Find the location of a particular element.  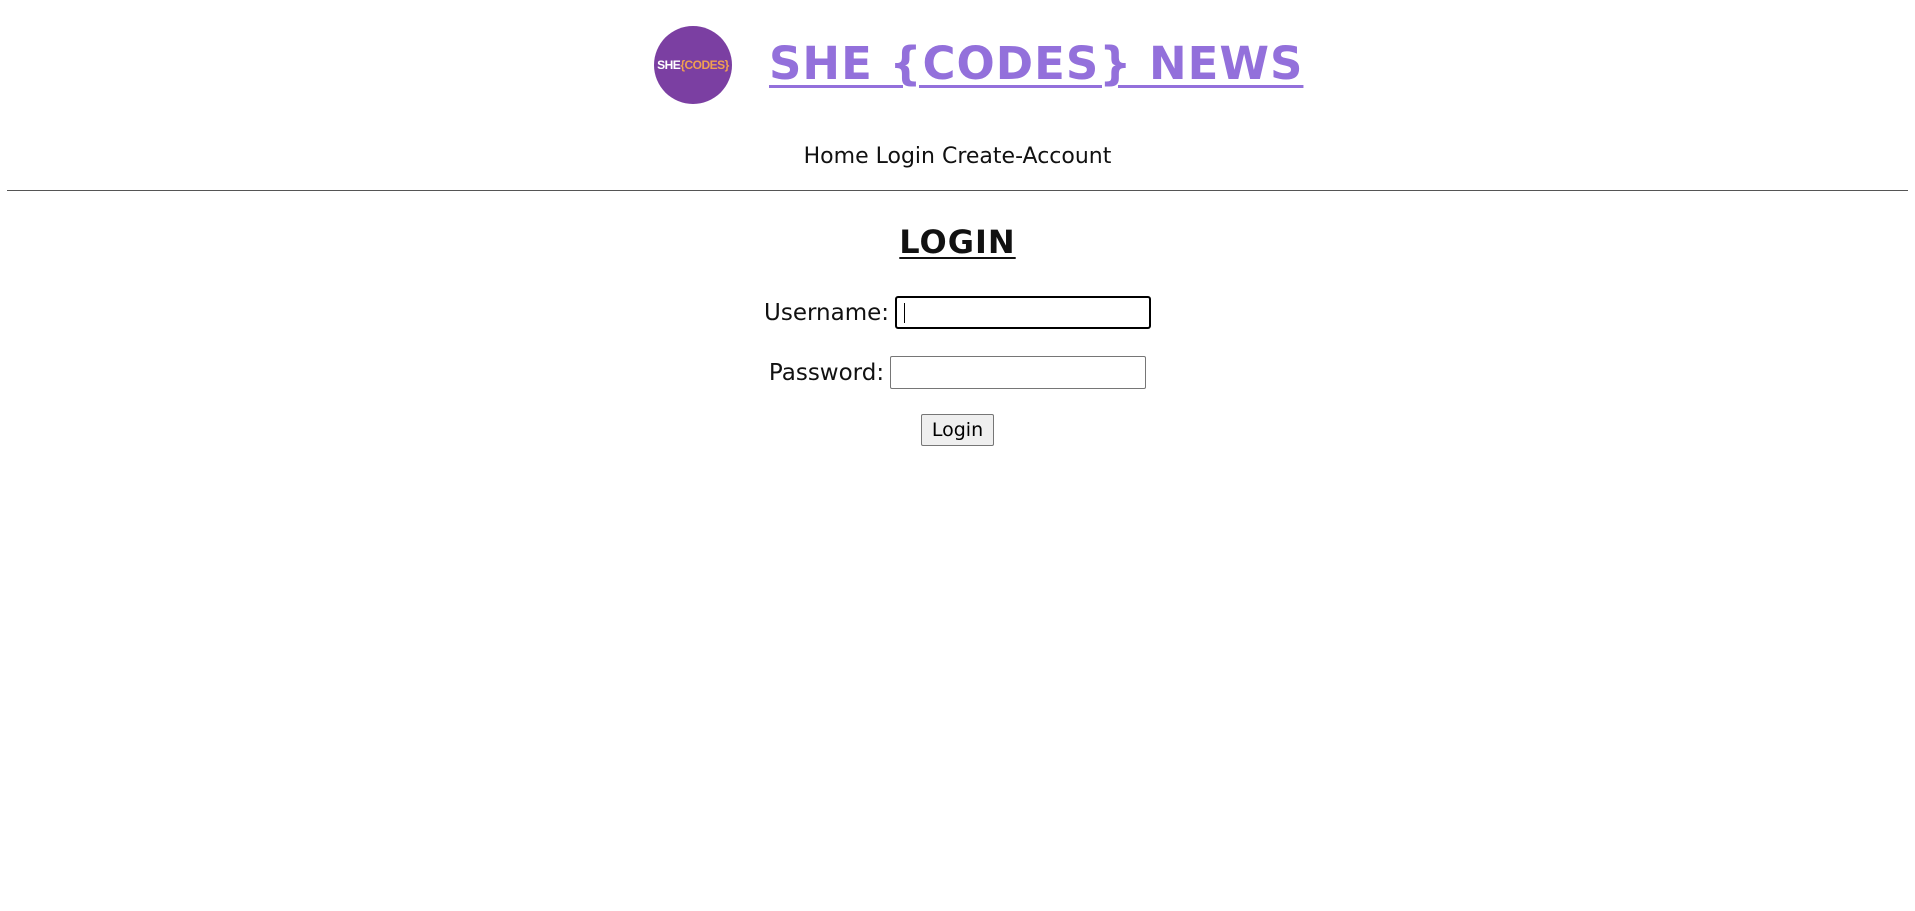

username-input is located at coordinates (1023, 312).